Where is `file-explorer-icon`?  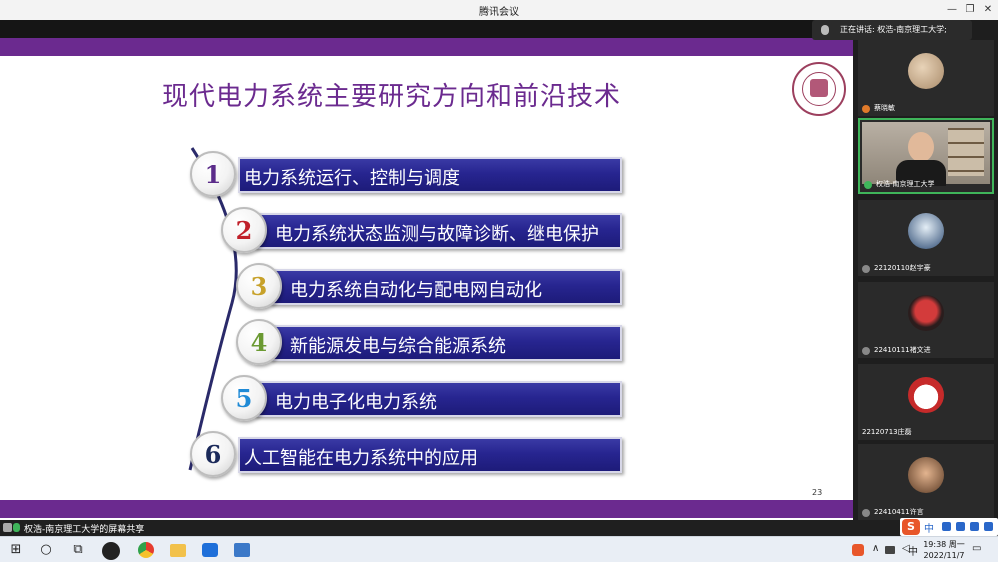
file-explorer-icon is located at coordinates (178, 550).